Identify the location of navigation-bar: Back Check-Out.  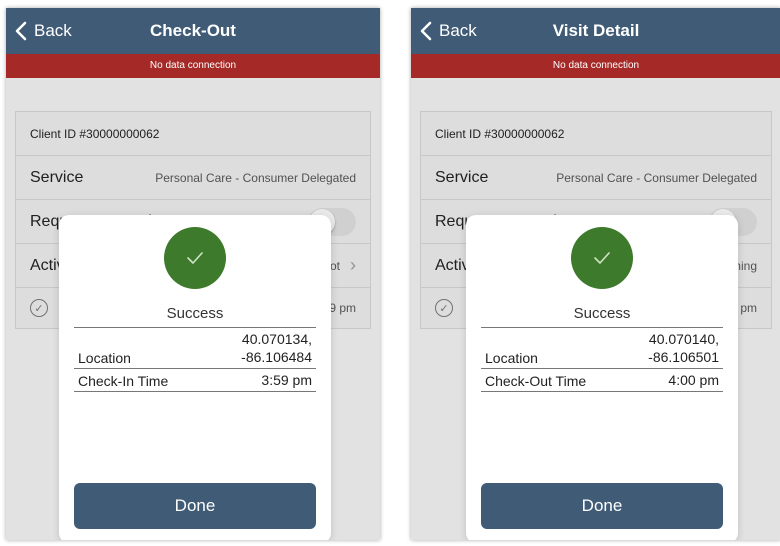
(193, 31).